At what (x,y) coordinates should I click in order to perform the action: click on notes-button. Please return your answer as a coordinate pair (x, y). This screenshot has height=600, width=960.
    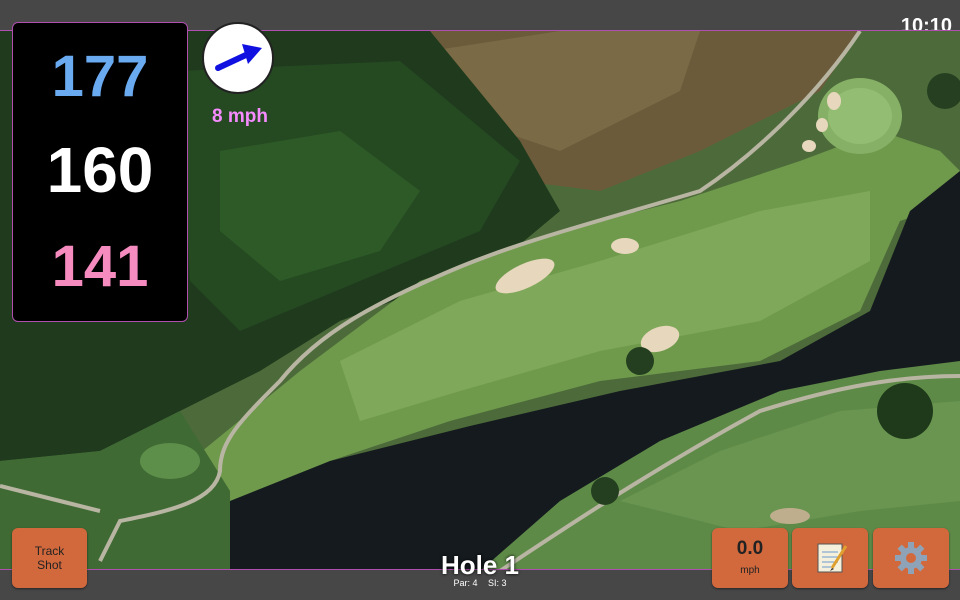
    Looking at the image, I should click on (830, 558).